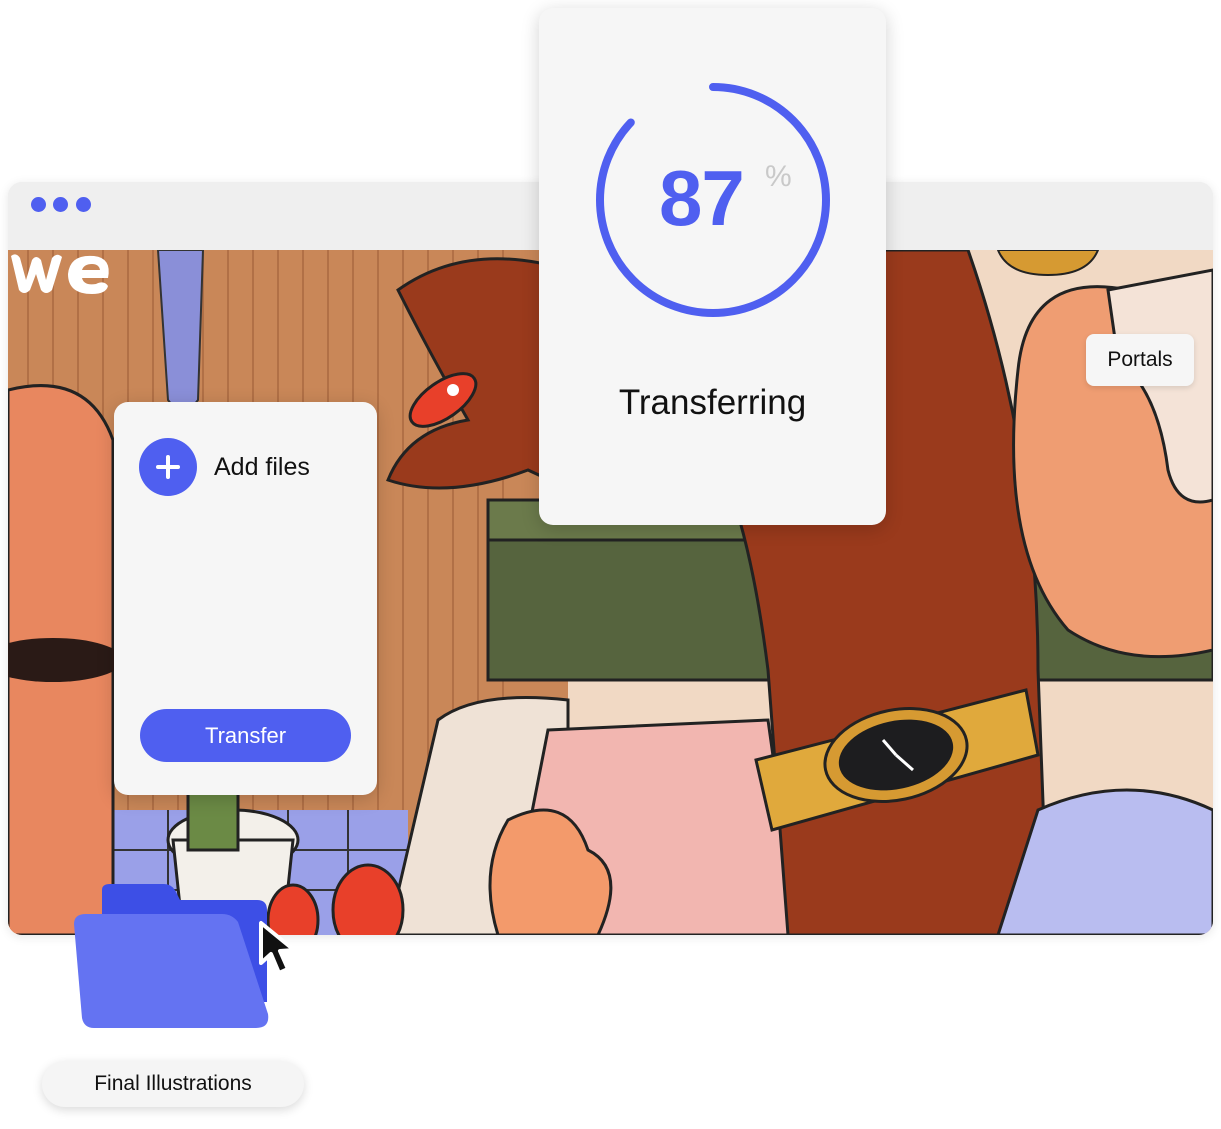 This screenshot has height=1129, width=1221. Describe the element at coordinates (778, 176) in the screenshot. I see `progress-percent-sign: %` at that location.